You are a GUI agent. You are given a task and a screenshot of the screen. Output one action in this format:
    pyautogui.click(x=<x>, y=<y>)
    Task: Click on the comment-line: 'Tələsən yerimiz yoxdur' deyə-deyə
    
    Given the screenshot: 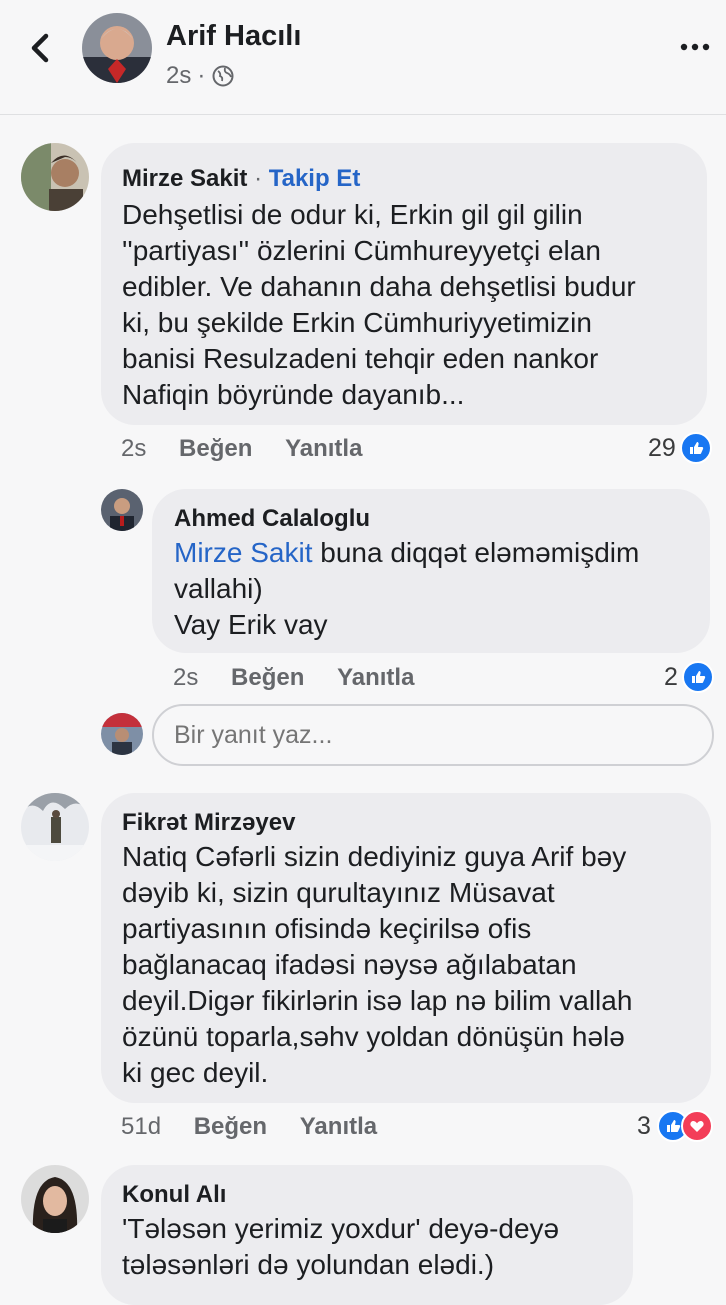 What is the action you would take?
    pyautogui.click(x=341, y=1228)
    